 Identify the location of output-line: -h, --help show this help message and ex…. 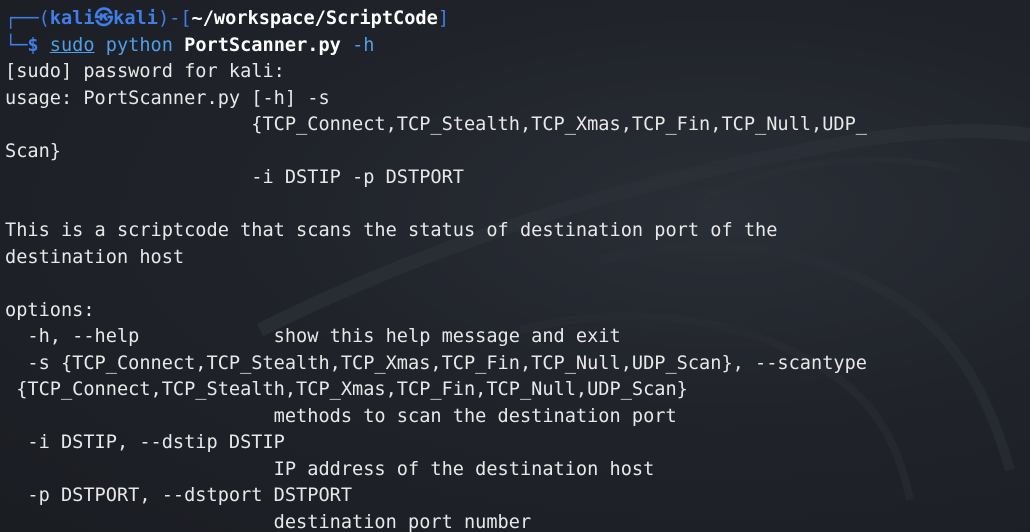
(313, 336).